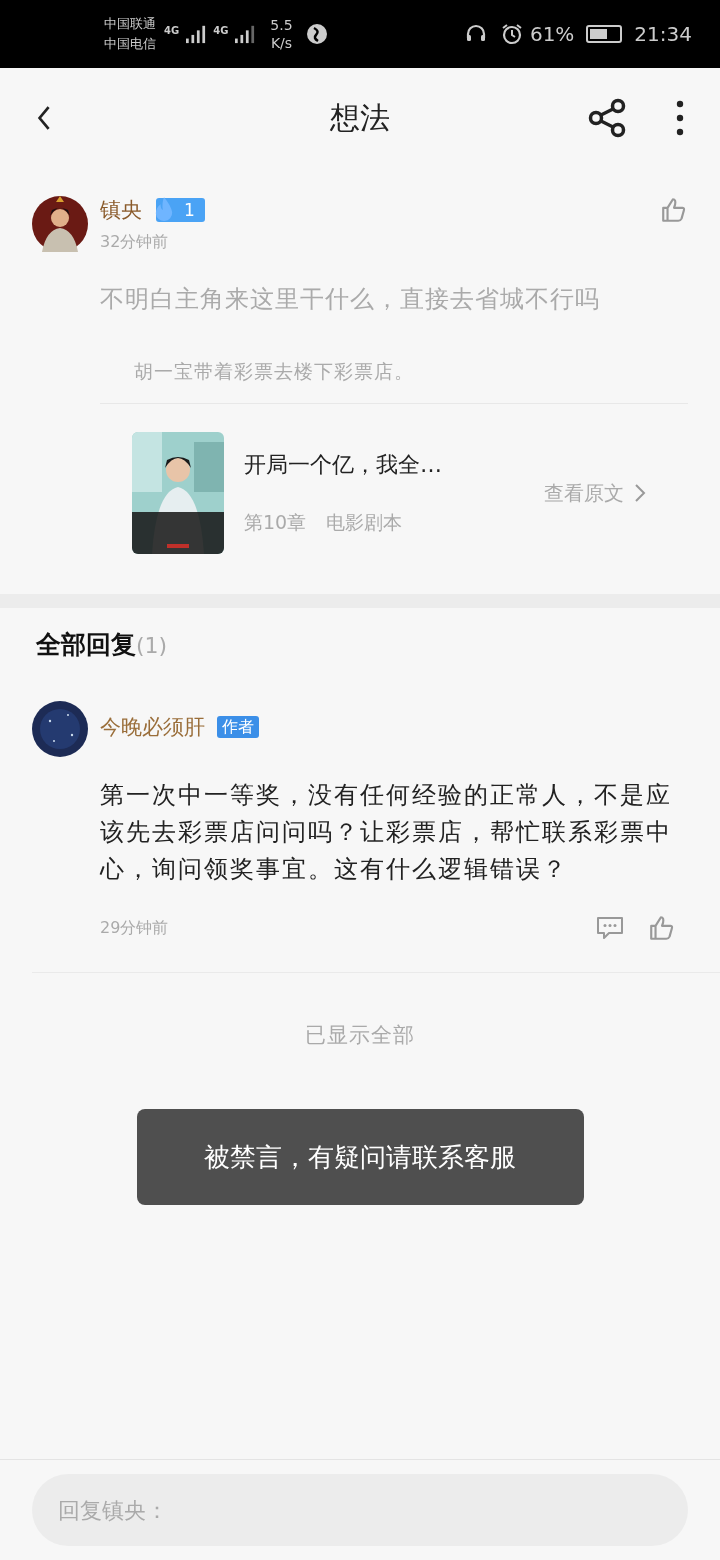  What do you see at coordinates (130, 24) in the screenshot?
I see `carrier-name: 中国联通` at bounding box center [130, 24].